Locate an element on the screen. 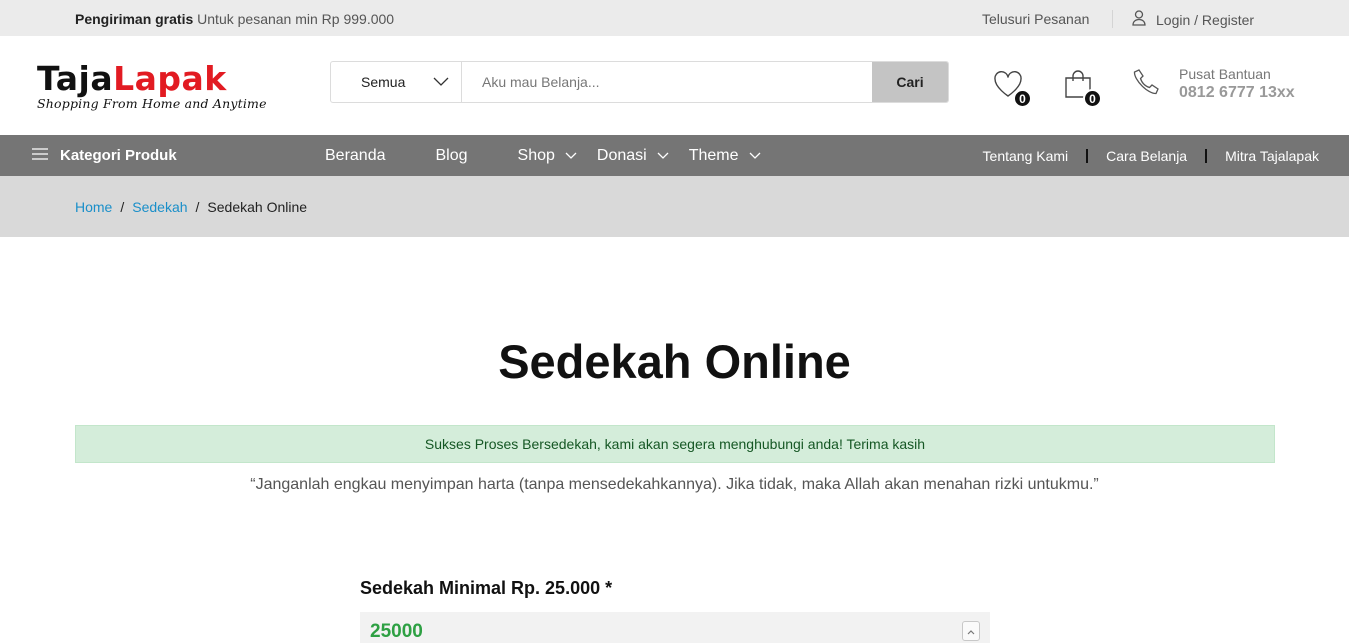 This screenshot has width=1366, height=643. nav-item-beranda: Beranda is located at coordinates (355, 156).